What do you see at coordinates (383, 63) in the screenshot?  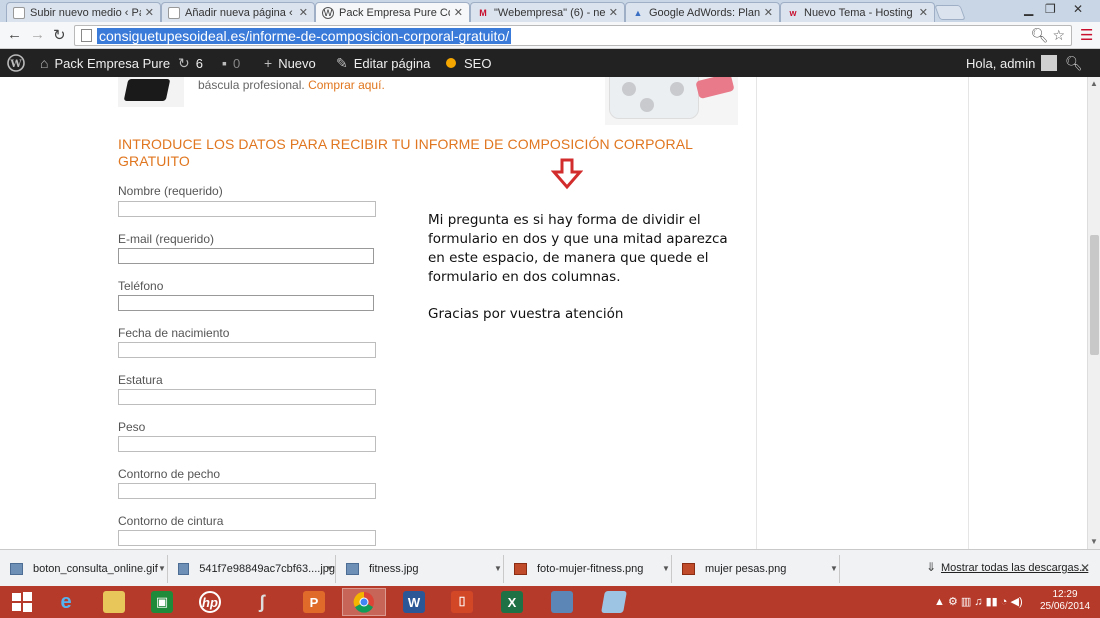 I see `edit-page-link: ✎ Editar página` at bounding box center [383, 63].